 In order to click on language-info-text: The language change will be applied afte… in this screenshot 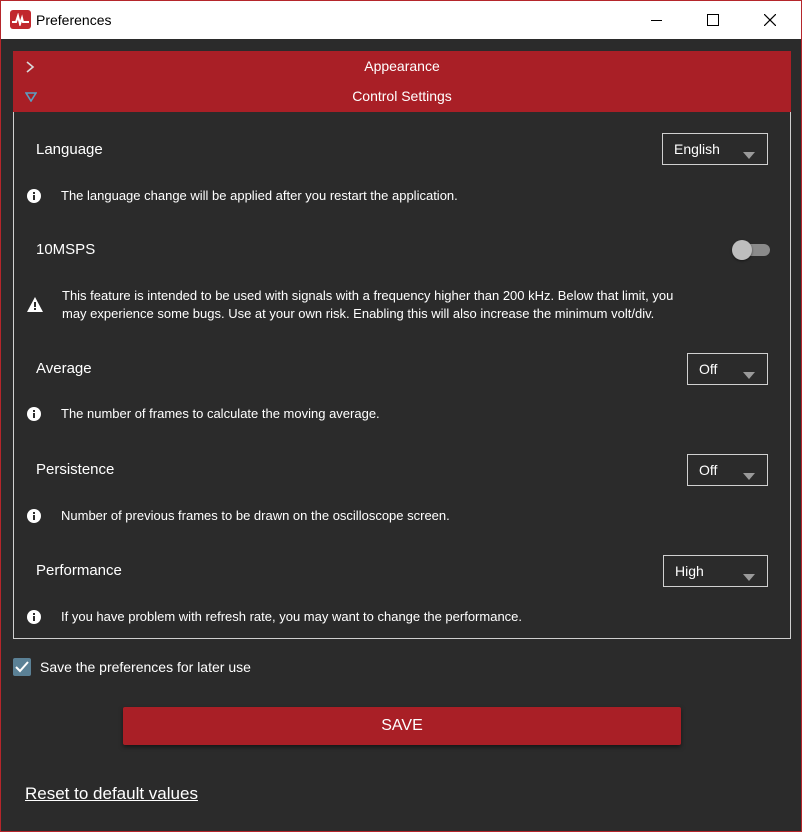, I will do `click(259, 195)`.